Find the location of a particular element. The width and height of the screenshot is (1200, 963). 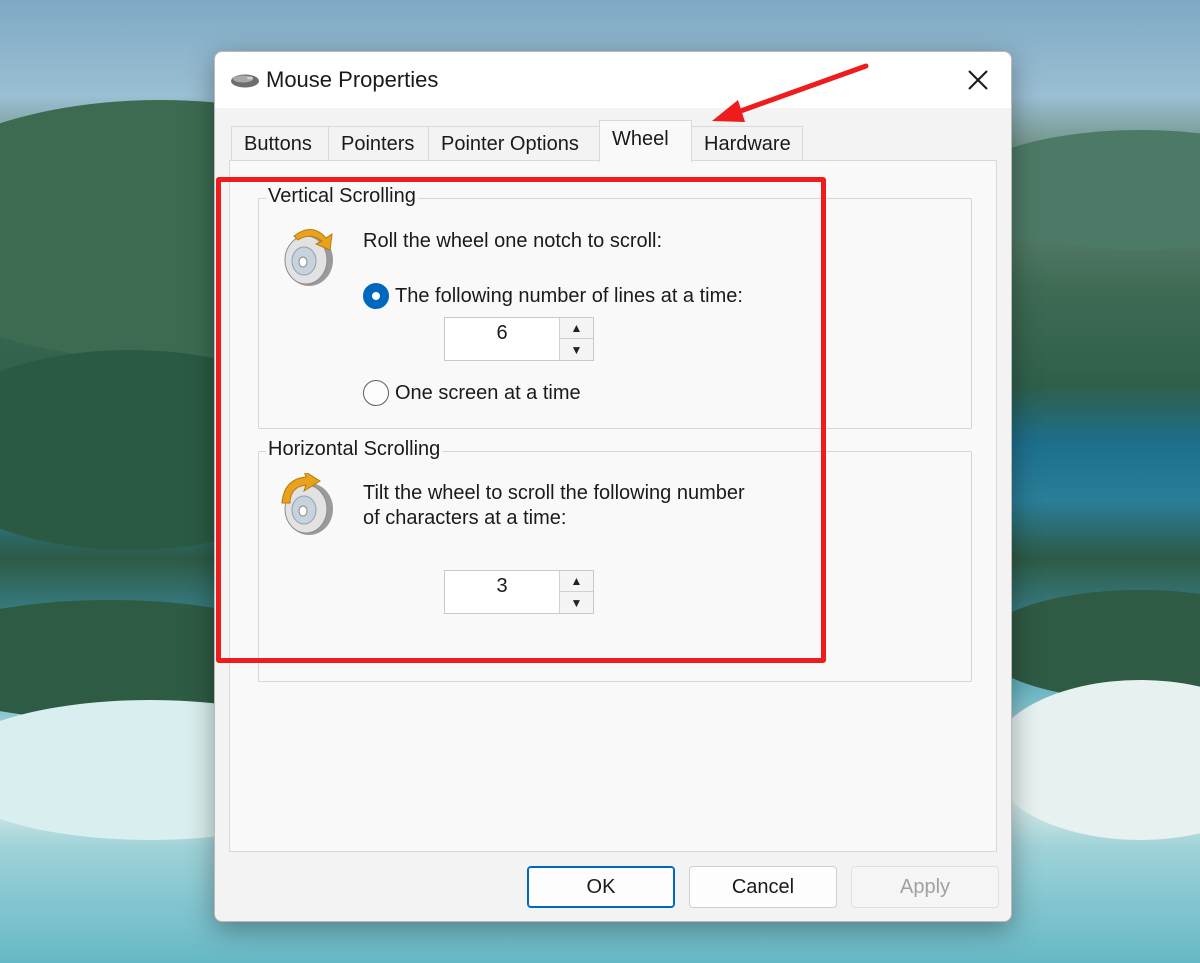

title-bar: Mouse Properties is located at coordinates (613, 80).